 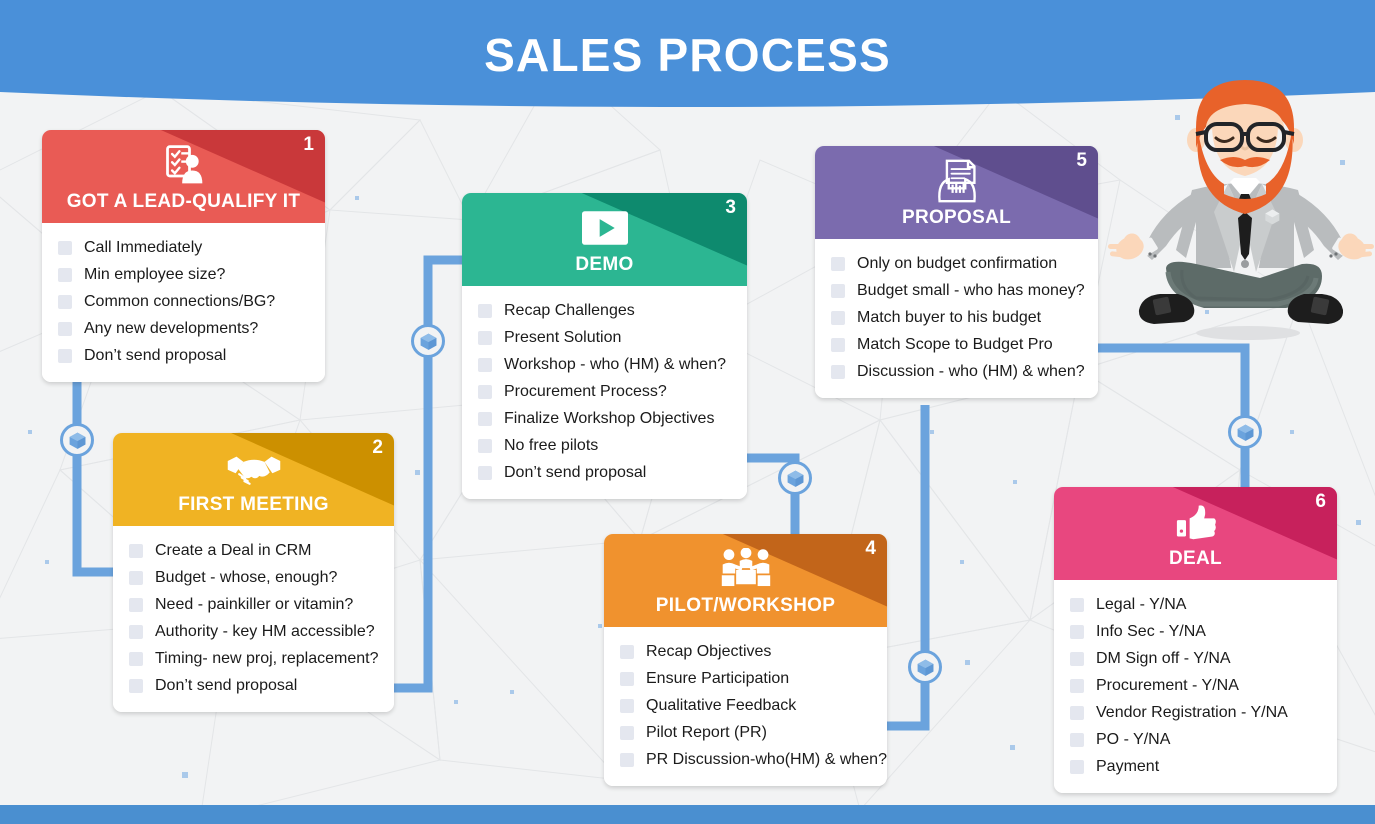 What do you see at coordinates (956, 290) in the screenshot?
I see `checklist-item: Budget small - who has money?` at bounding box center [956, 290].